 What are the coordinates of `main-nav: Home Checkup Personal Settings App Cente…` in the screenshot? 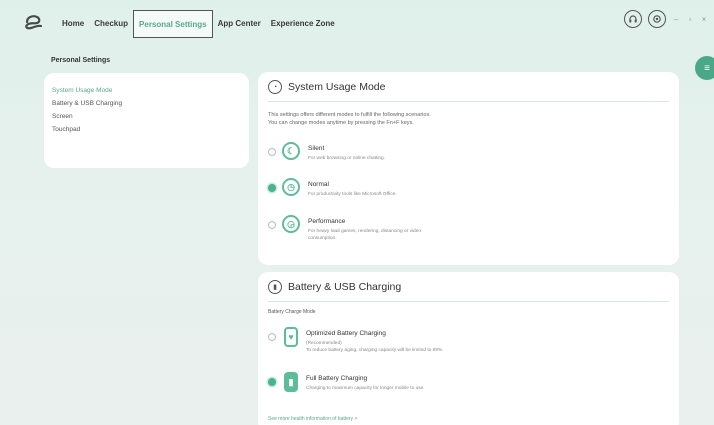 It's located at (198, 24).